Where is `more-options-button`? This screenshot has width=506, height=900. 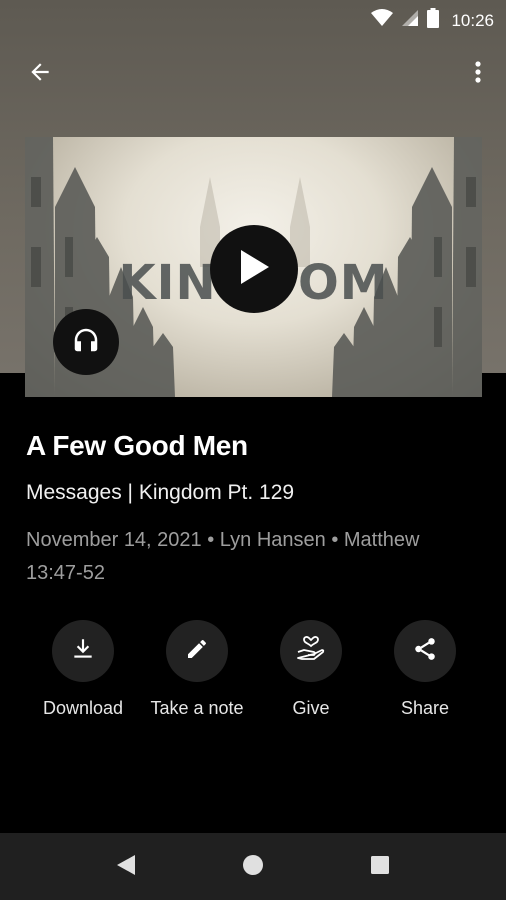 more-options-button is located at coordinates (478, 74).